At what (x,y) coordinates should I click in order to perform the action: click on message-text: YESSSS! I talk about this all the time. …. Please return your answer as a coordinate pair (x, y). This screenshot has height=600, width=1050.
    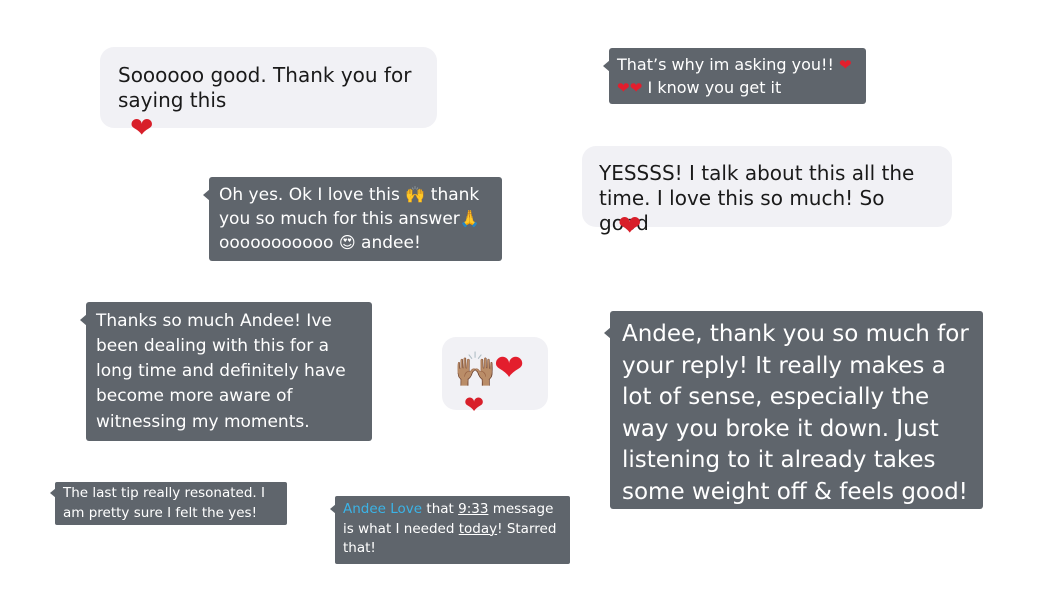
    Looking at the image, I should click on (757, 198).